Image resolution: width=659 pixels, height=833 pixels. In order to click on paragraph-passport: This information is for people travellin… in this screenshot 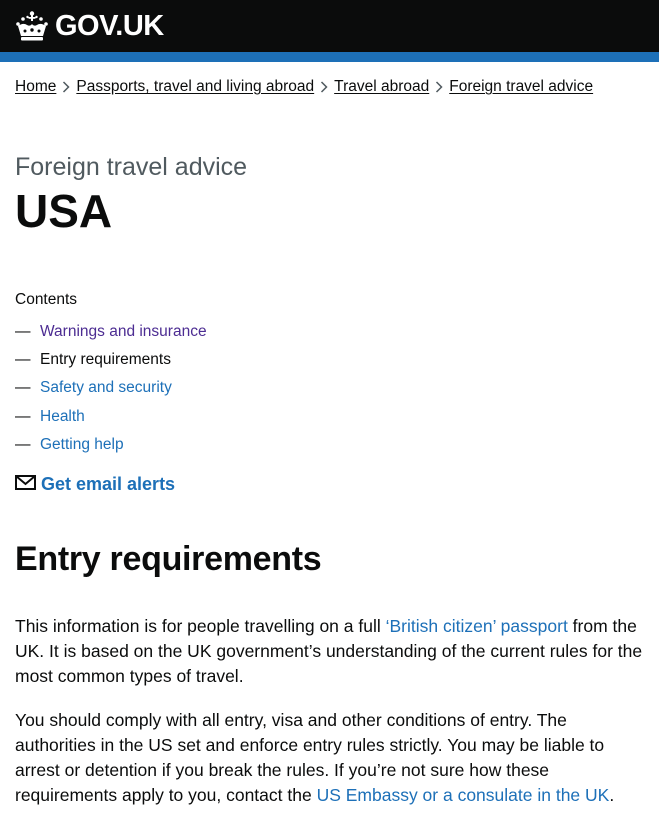, I will do `click(331, 651)`.